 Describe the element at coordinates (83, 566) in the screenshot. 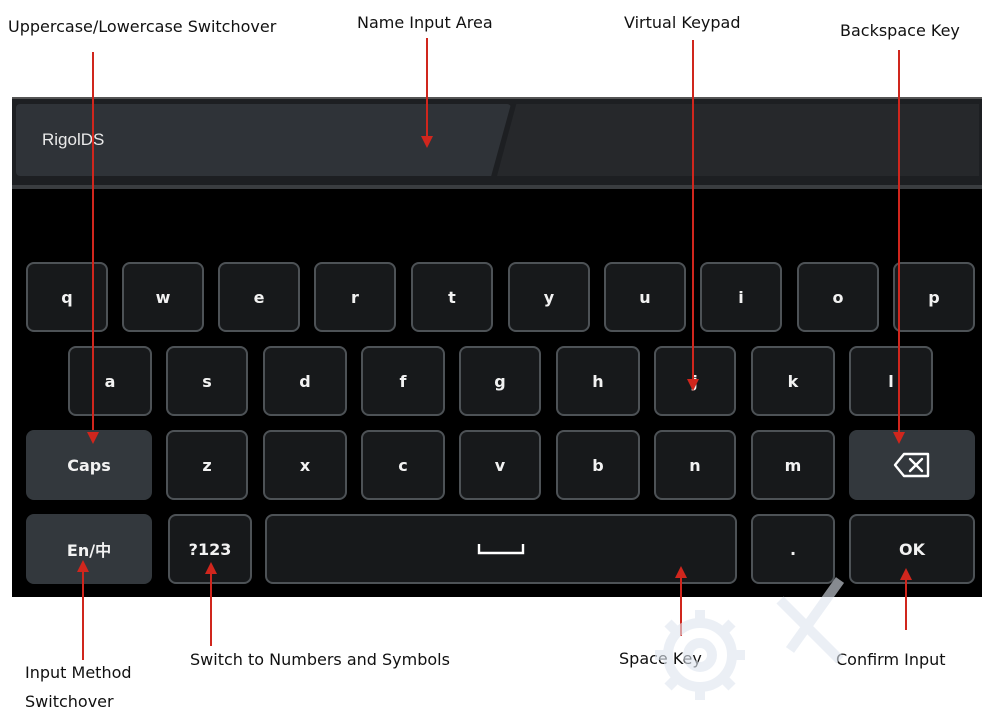

I see `input-method-arrow-head` at that location.